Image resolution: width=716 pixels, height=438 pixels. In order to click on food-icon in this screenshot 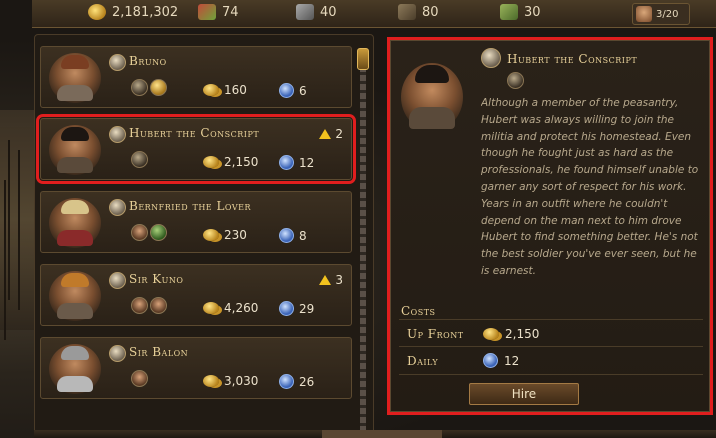, I will do `click(207, 12)`.